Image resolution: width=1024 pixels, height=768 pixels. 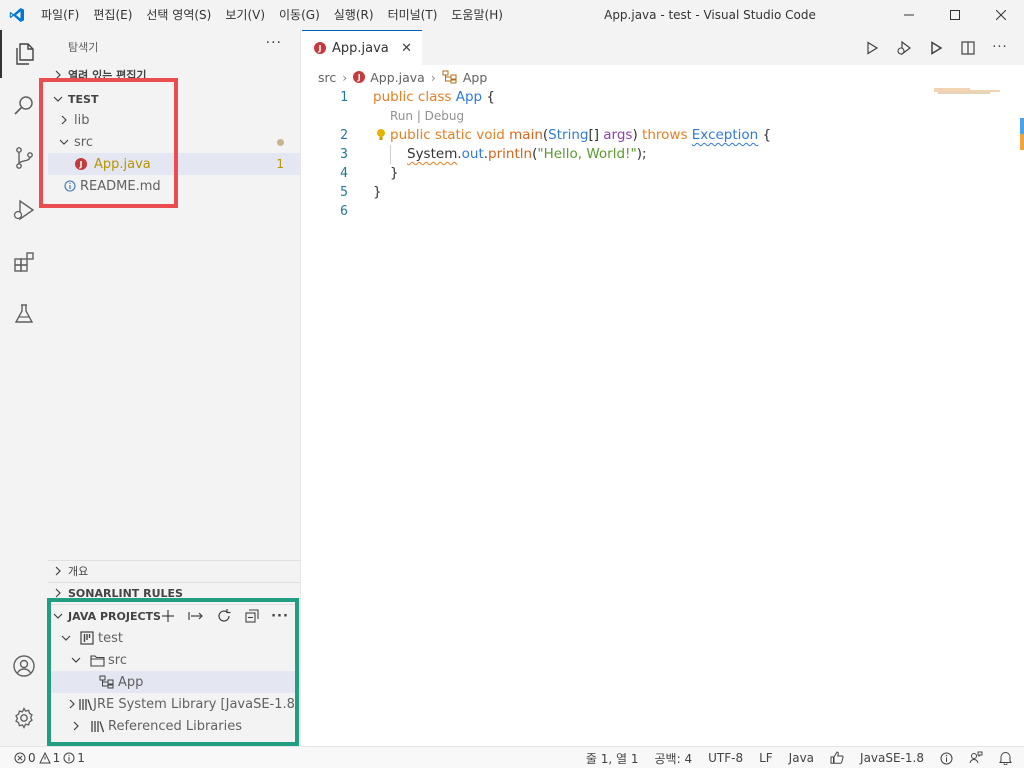 I want to click on editor-actions: ···, so click(x=936, y=47).